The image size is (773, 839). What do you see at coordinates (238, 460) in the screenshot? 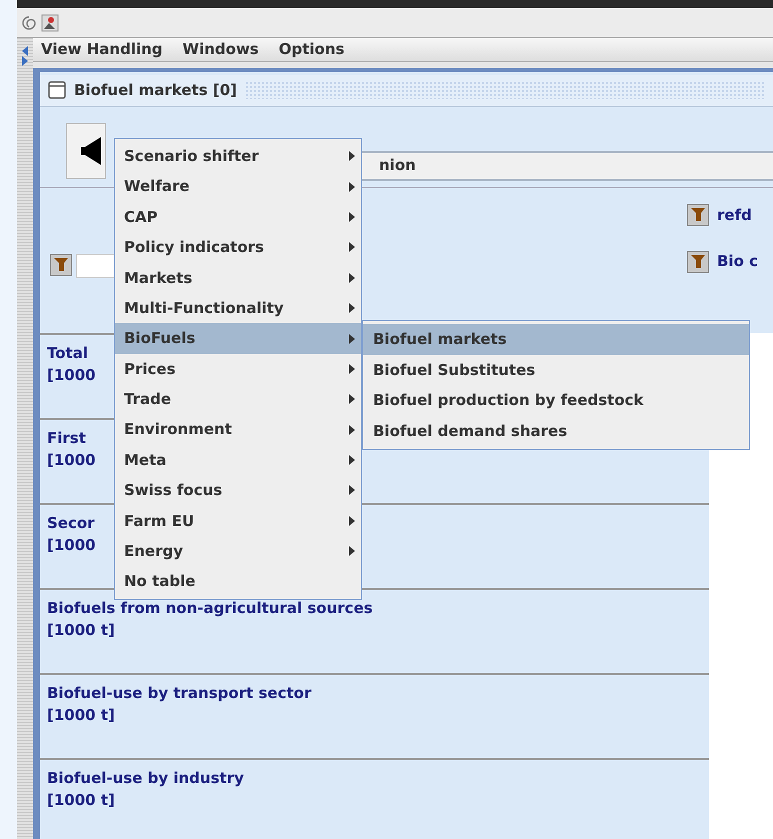
I see `menu-item: Meta` at bounding box center [238, 460].